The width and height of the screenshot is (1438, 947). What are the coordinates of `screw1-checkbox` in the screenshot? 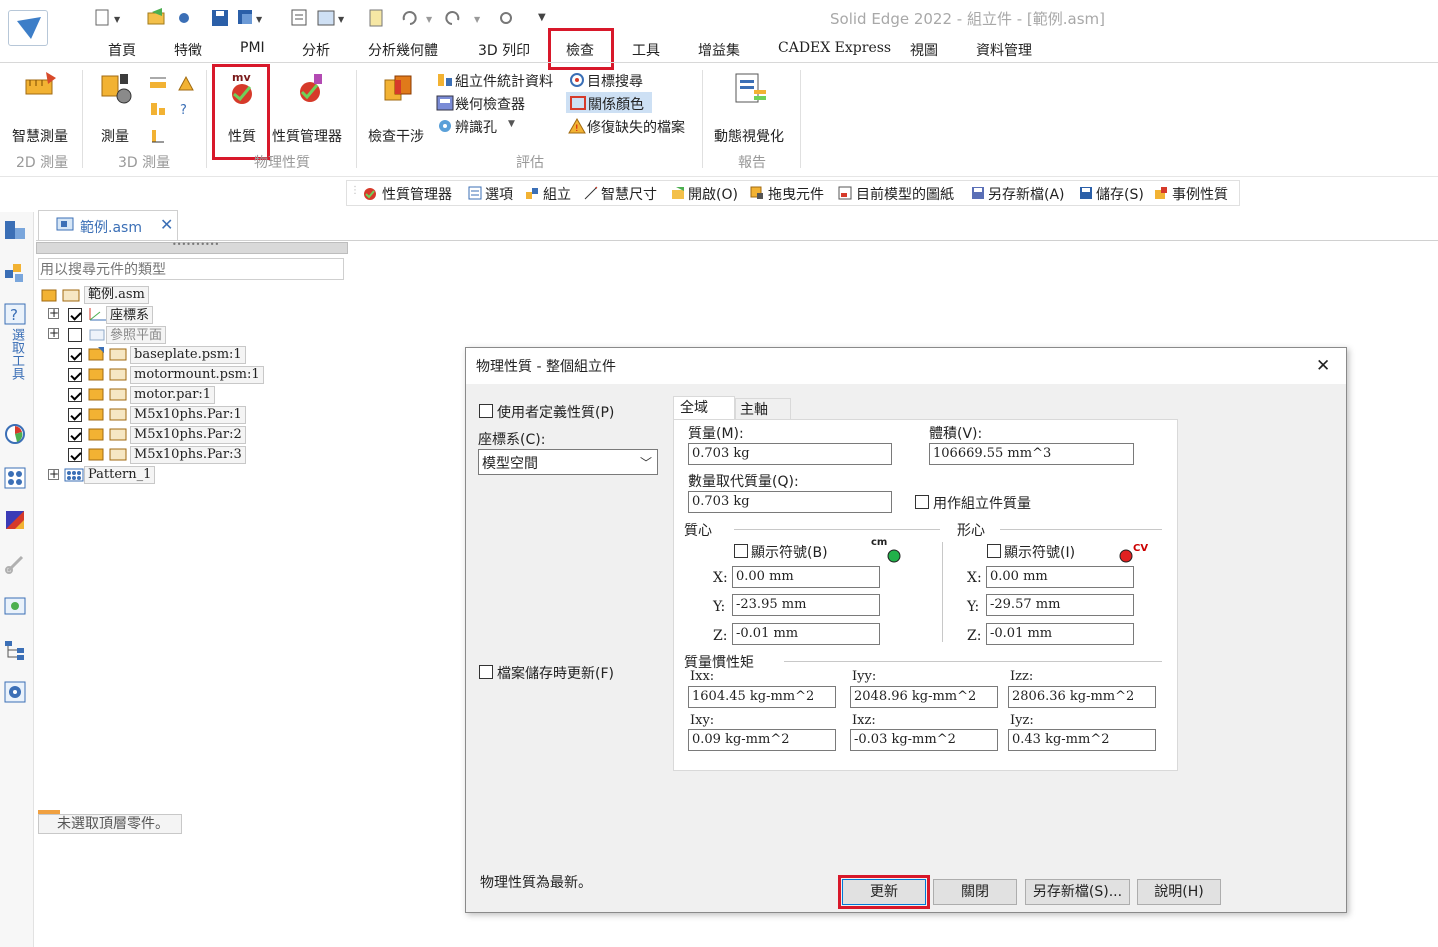 It's located at (75, 415).